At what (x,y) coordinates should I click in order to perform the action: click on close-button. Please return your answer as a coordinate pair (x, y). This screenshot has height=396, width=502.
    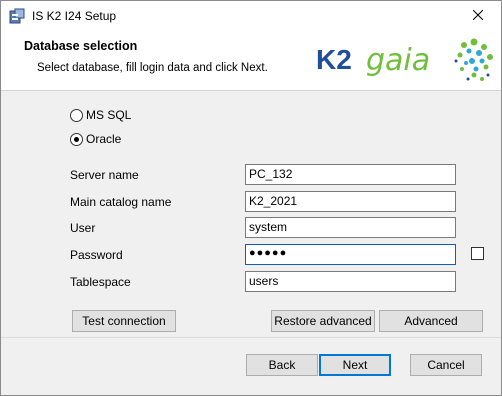
    Looking at the image, I should click on (478, 16).